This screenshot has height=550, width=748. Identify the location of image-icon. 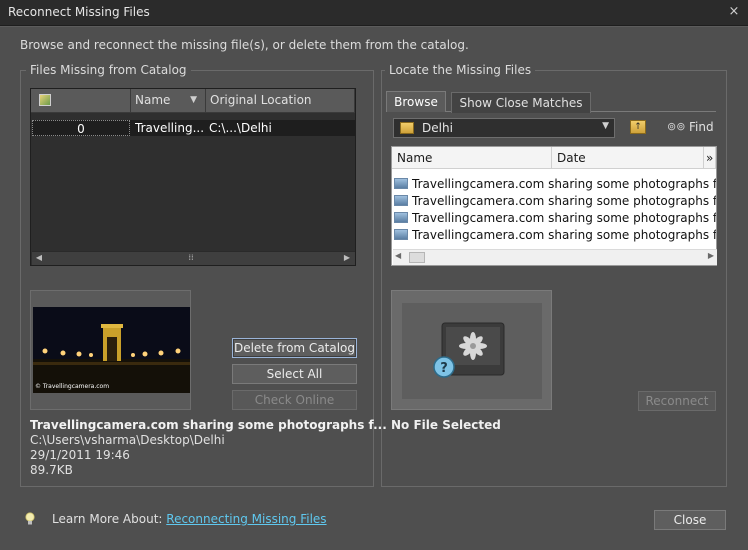
(45, 100).